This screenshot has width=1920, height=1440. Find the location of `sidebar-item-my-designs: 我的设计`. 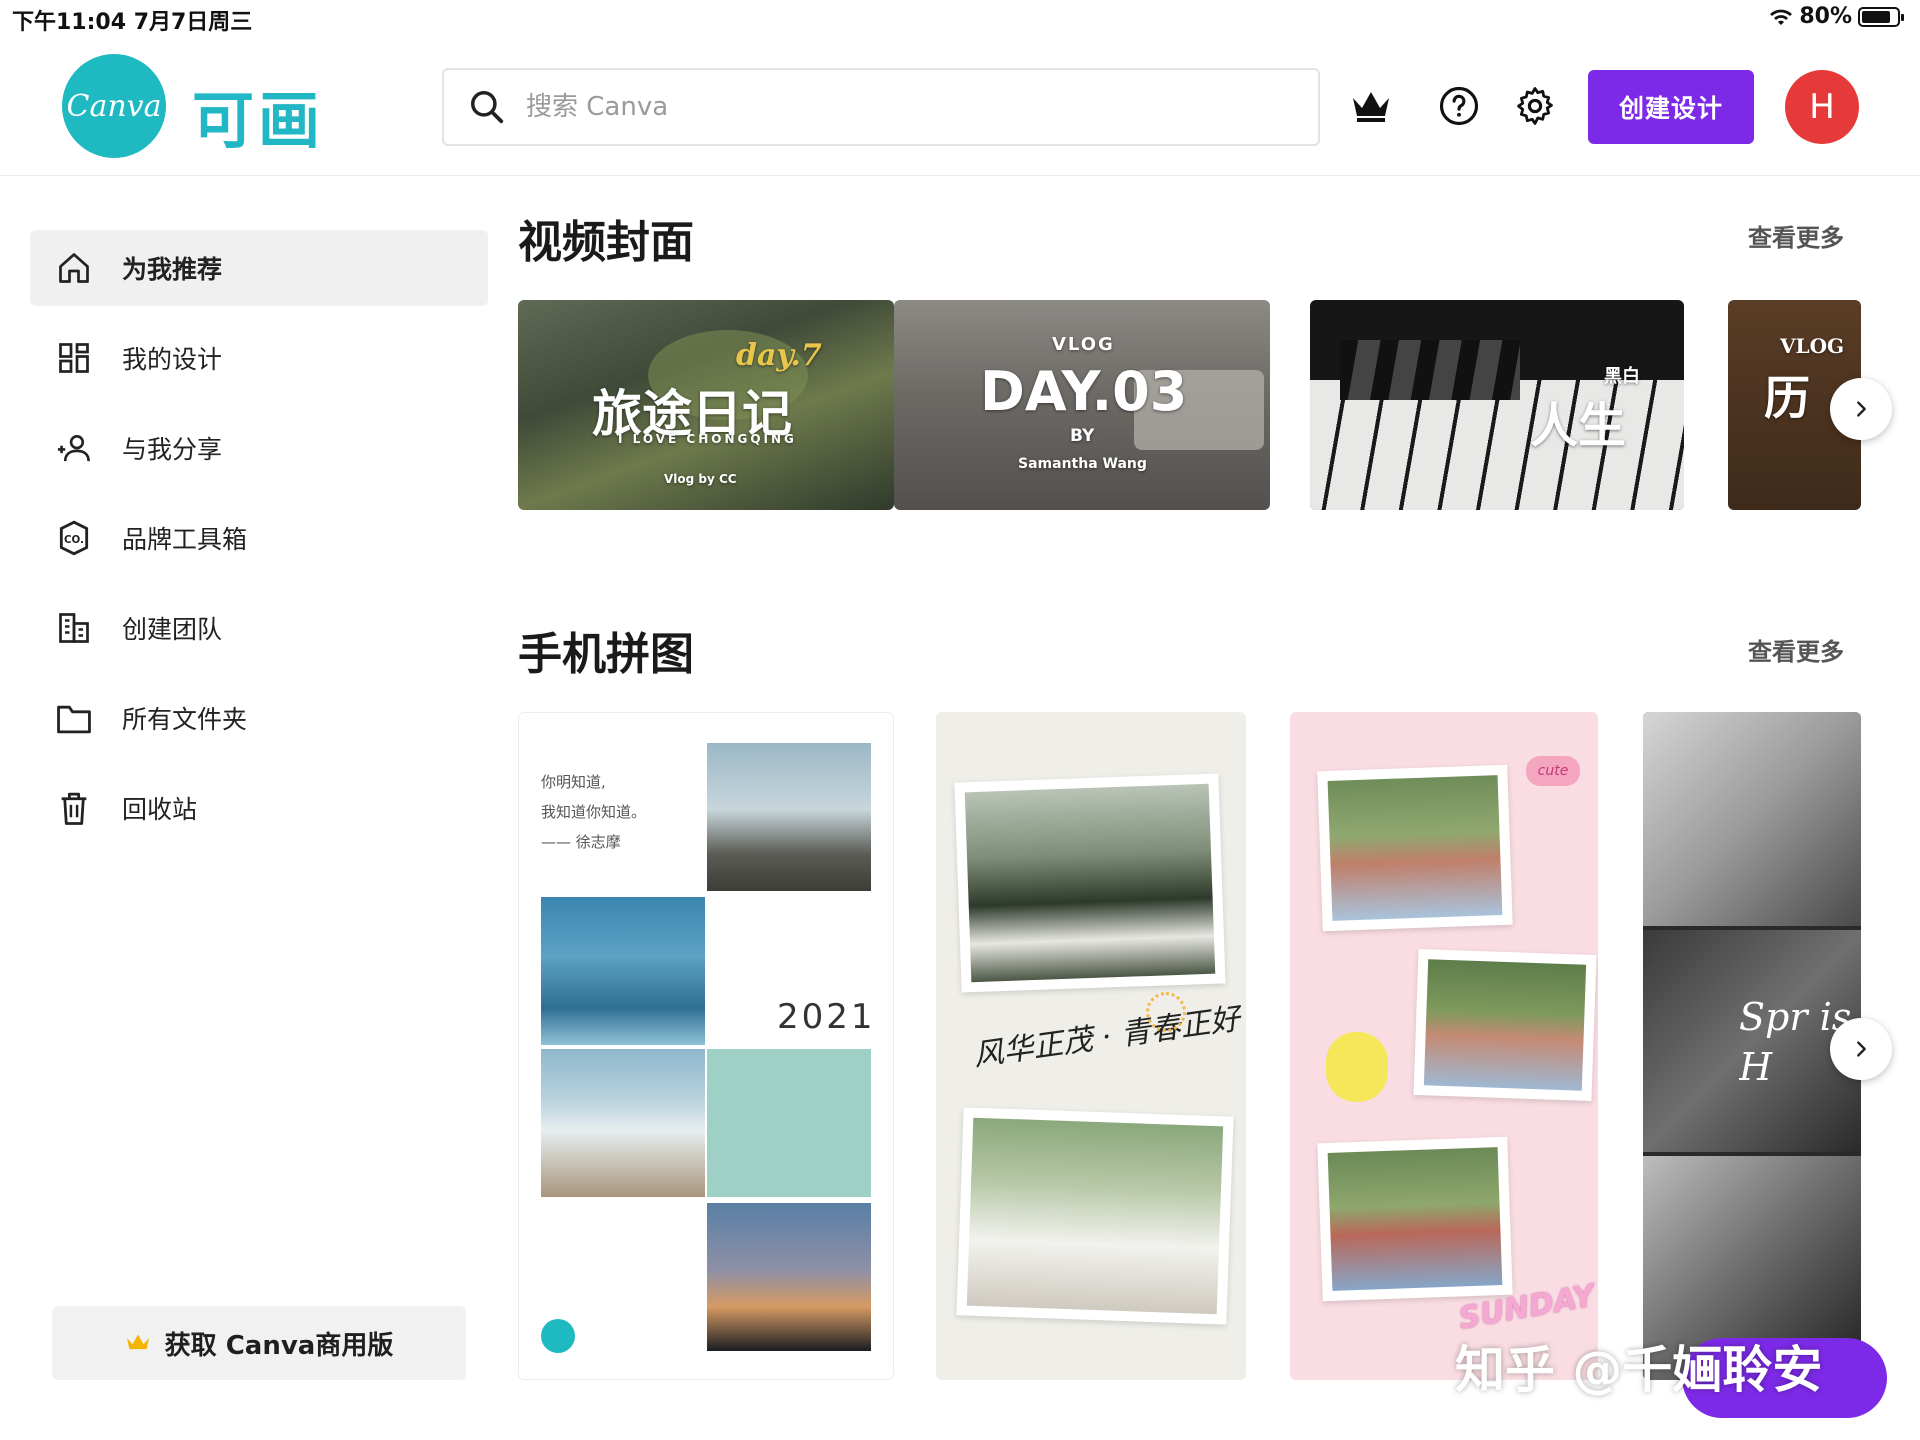

sidebar-item-my-designs: 我的设计 is located at coordinates (259, 358).